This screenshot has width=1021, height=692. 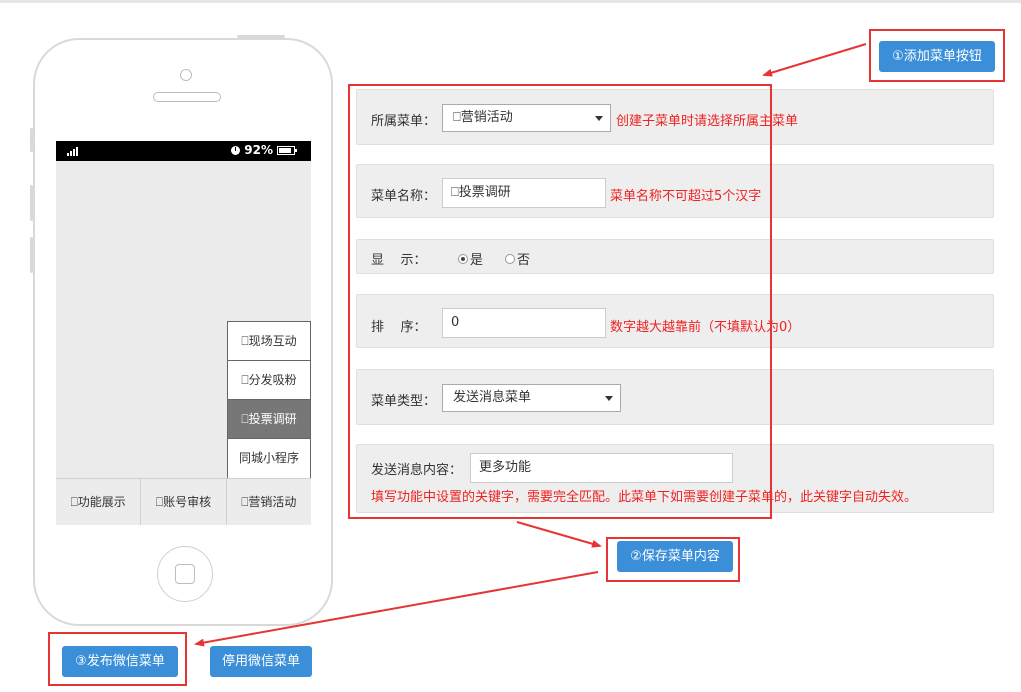 What do you see at coordinates (187, 97) in the screenshot?
I see `phone-speaker` at bounding box center [187, 97].